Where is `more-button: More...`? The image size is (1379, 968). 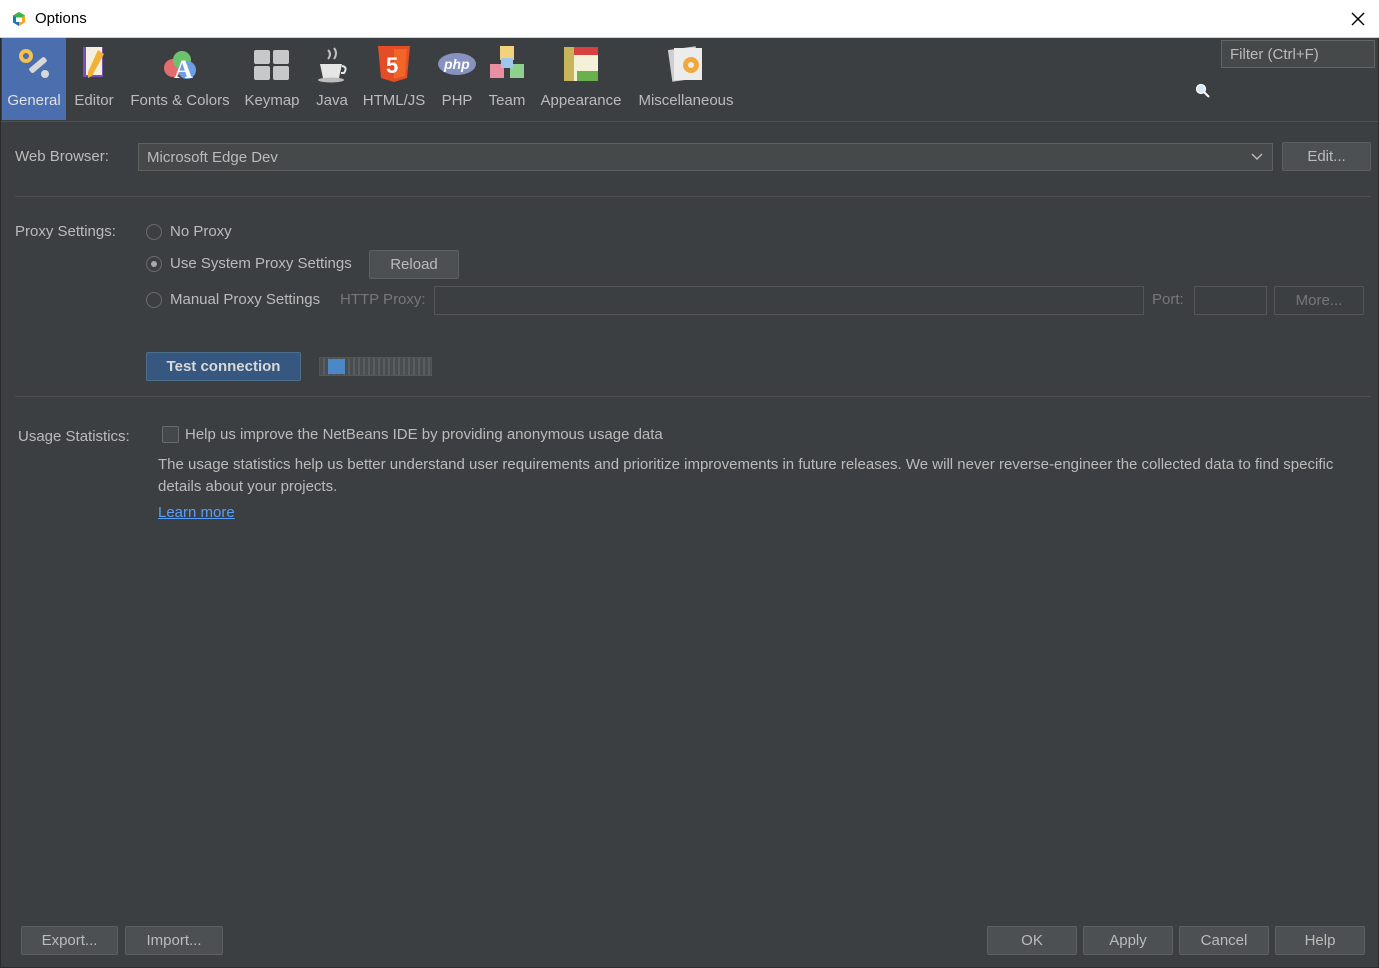 more-button: More... is located at coordinates (1319, 300).